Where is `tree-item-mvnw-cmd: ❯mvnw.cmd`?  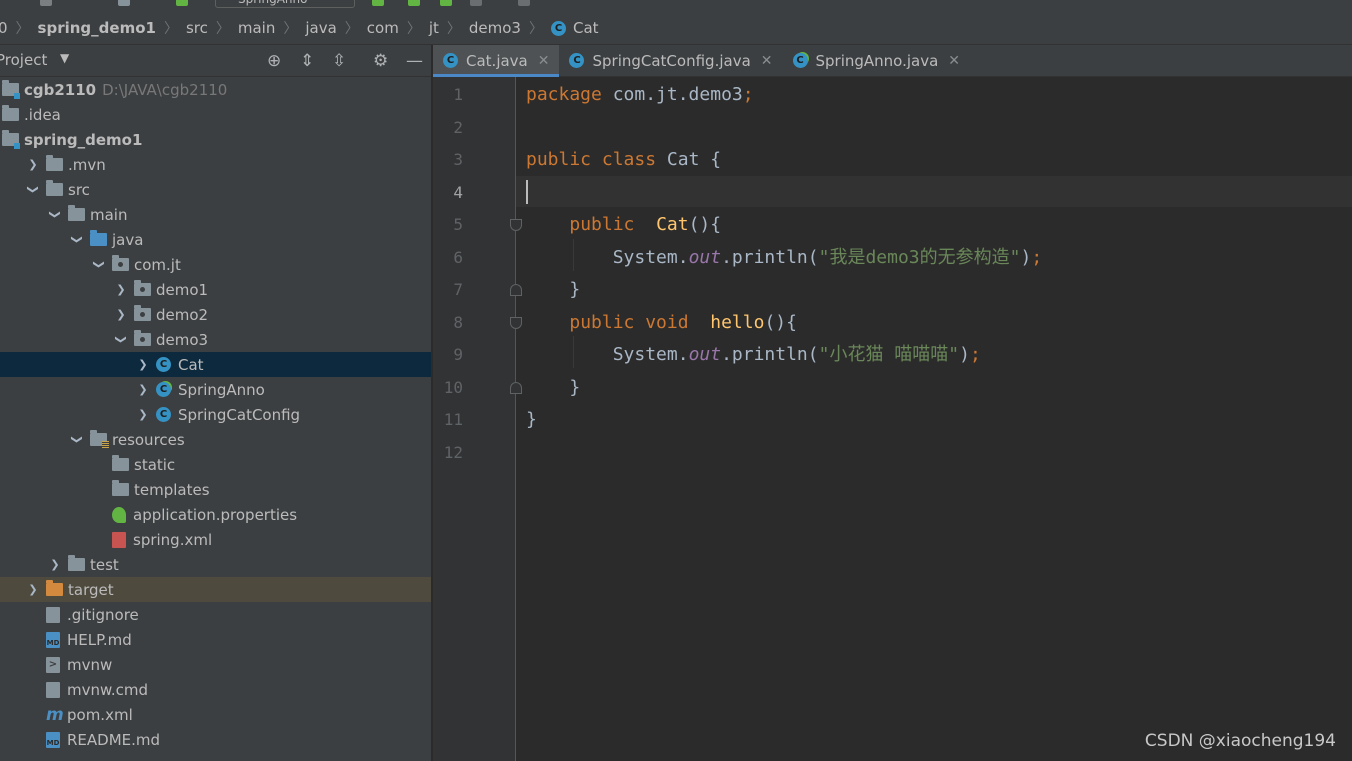 tree-item-mvnw-cmd: ❯mvnw.cmd is located at coordinates (215, 689).